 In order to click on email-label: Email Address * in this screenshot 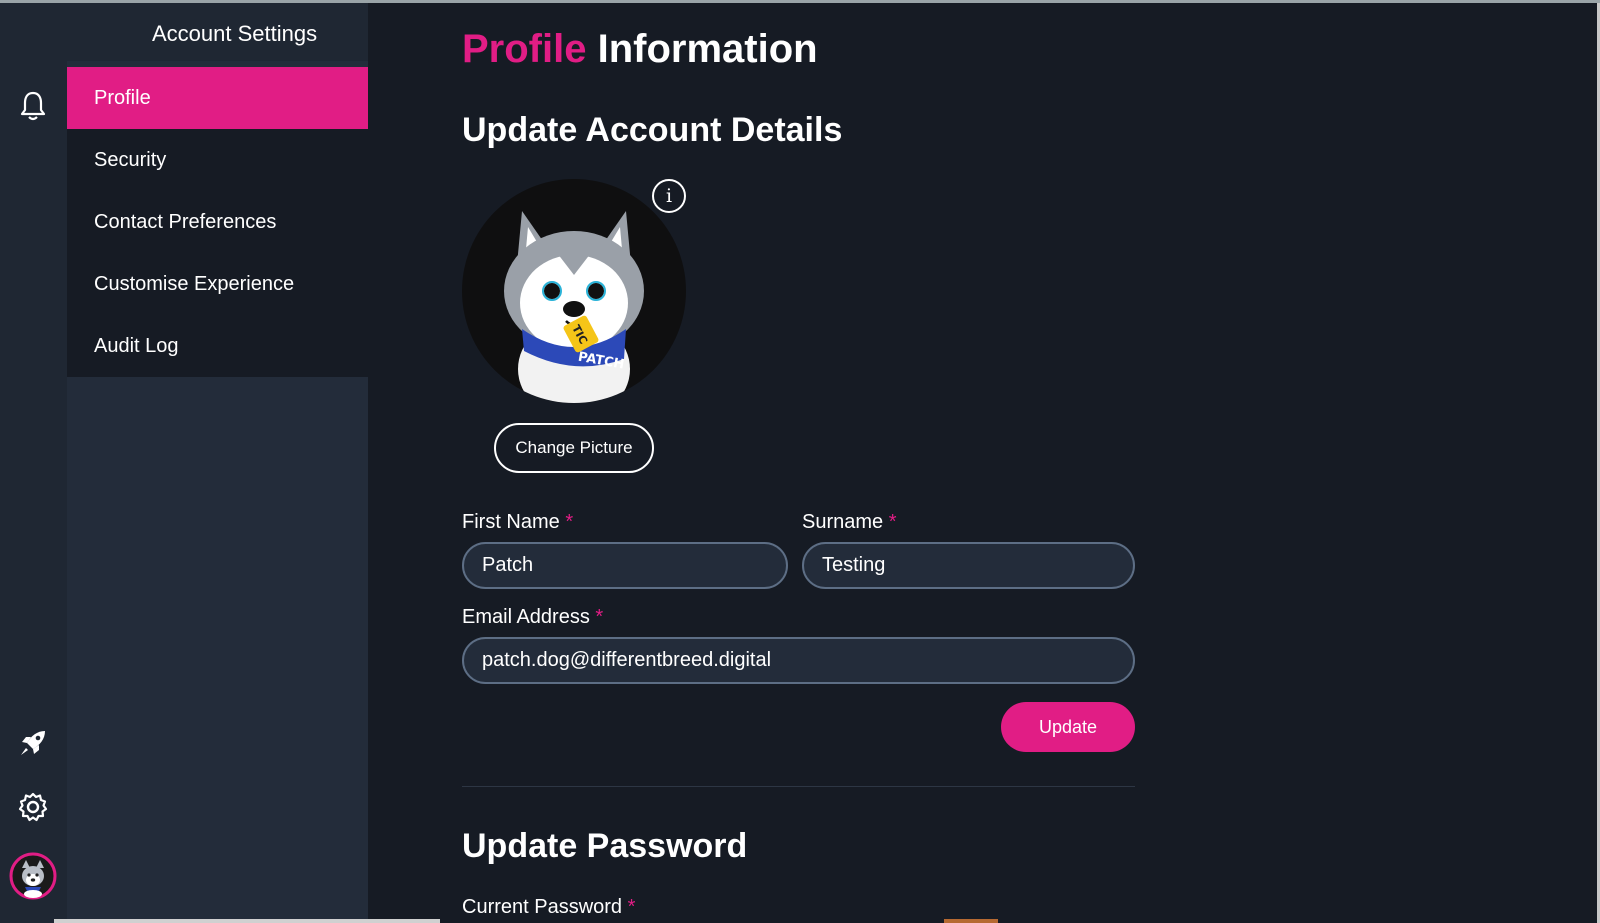, I will do `click(533, 617)`.